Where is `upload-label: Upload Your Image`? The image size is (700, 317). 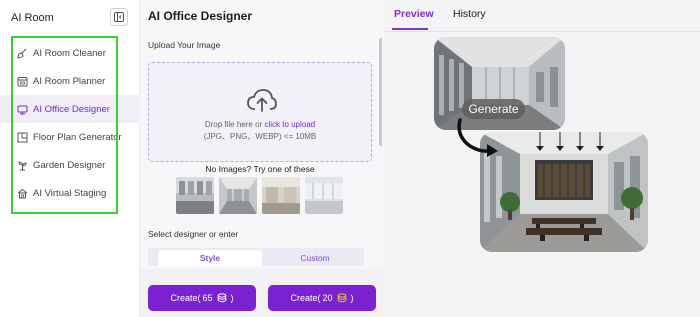 upload-label: Upload Your Image is located at coordinates (184, 45).